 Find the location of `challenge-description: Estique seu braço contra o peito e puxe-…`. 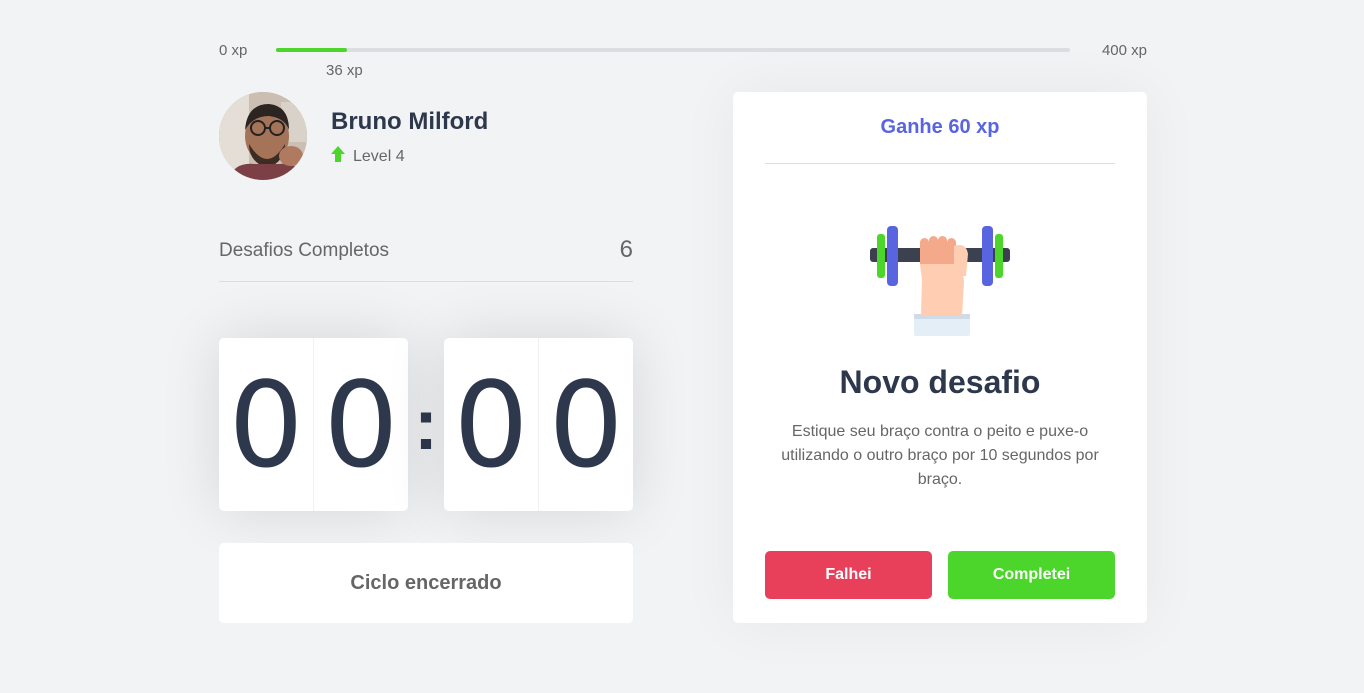

challenge-description: Estique seu braço contra o peito e puxe-… is located at coordinates (940, 455).